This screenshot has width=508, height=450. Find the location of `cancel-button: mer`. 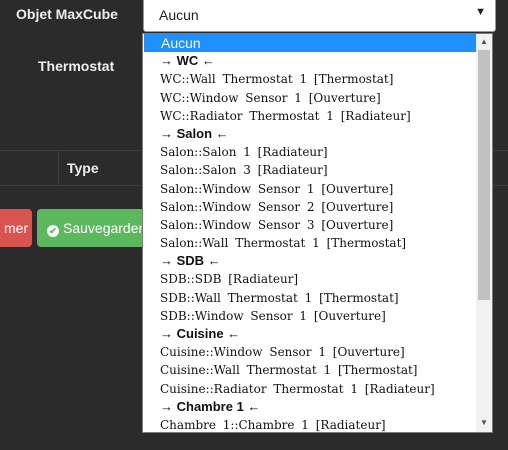

cancel-button: mer is located at coordinates (16, 228).